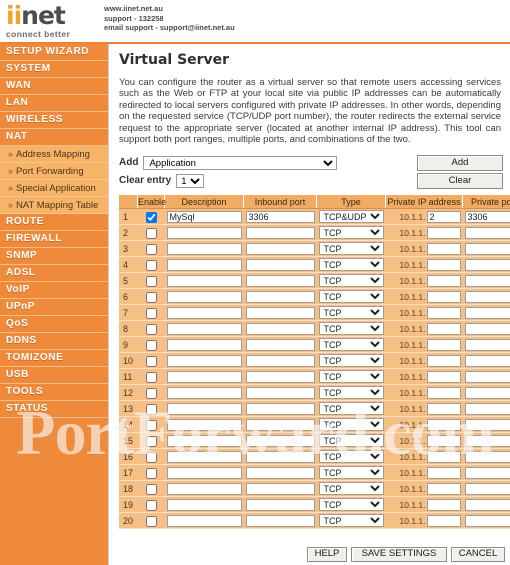 The image size is (510, 565). What do you see at coordinates (54, 239) in the screenshot?
I see `sidebar-item-firewall: FIREWALL` at bounding box center [54, 239].